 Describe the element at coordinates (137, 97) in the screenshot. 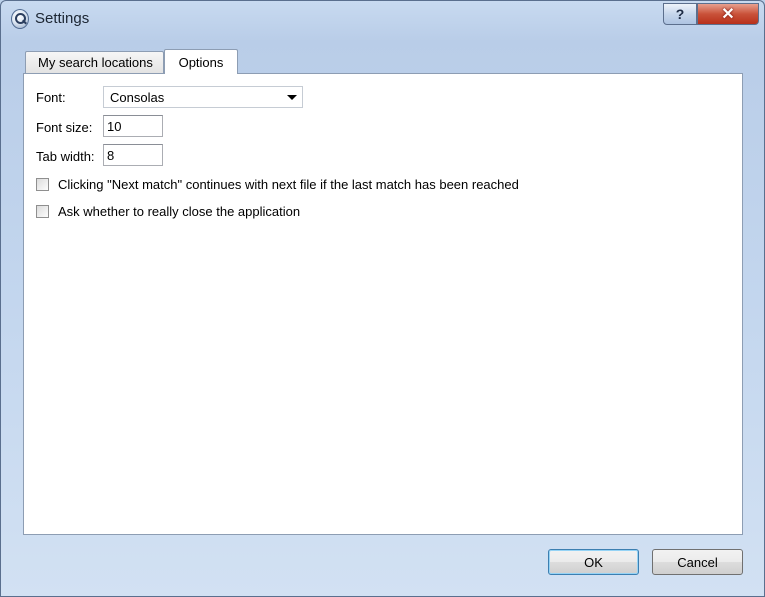

I see `font-dropdown-value: Consolas` at that location.